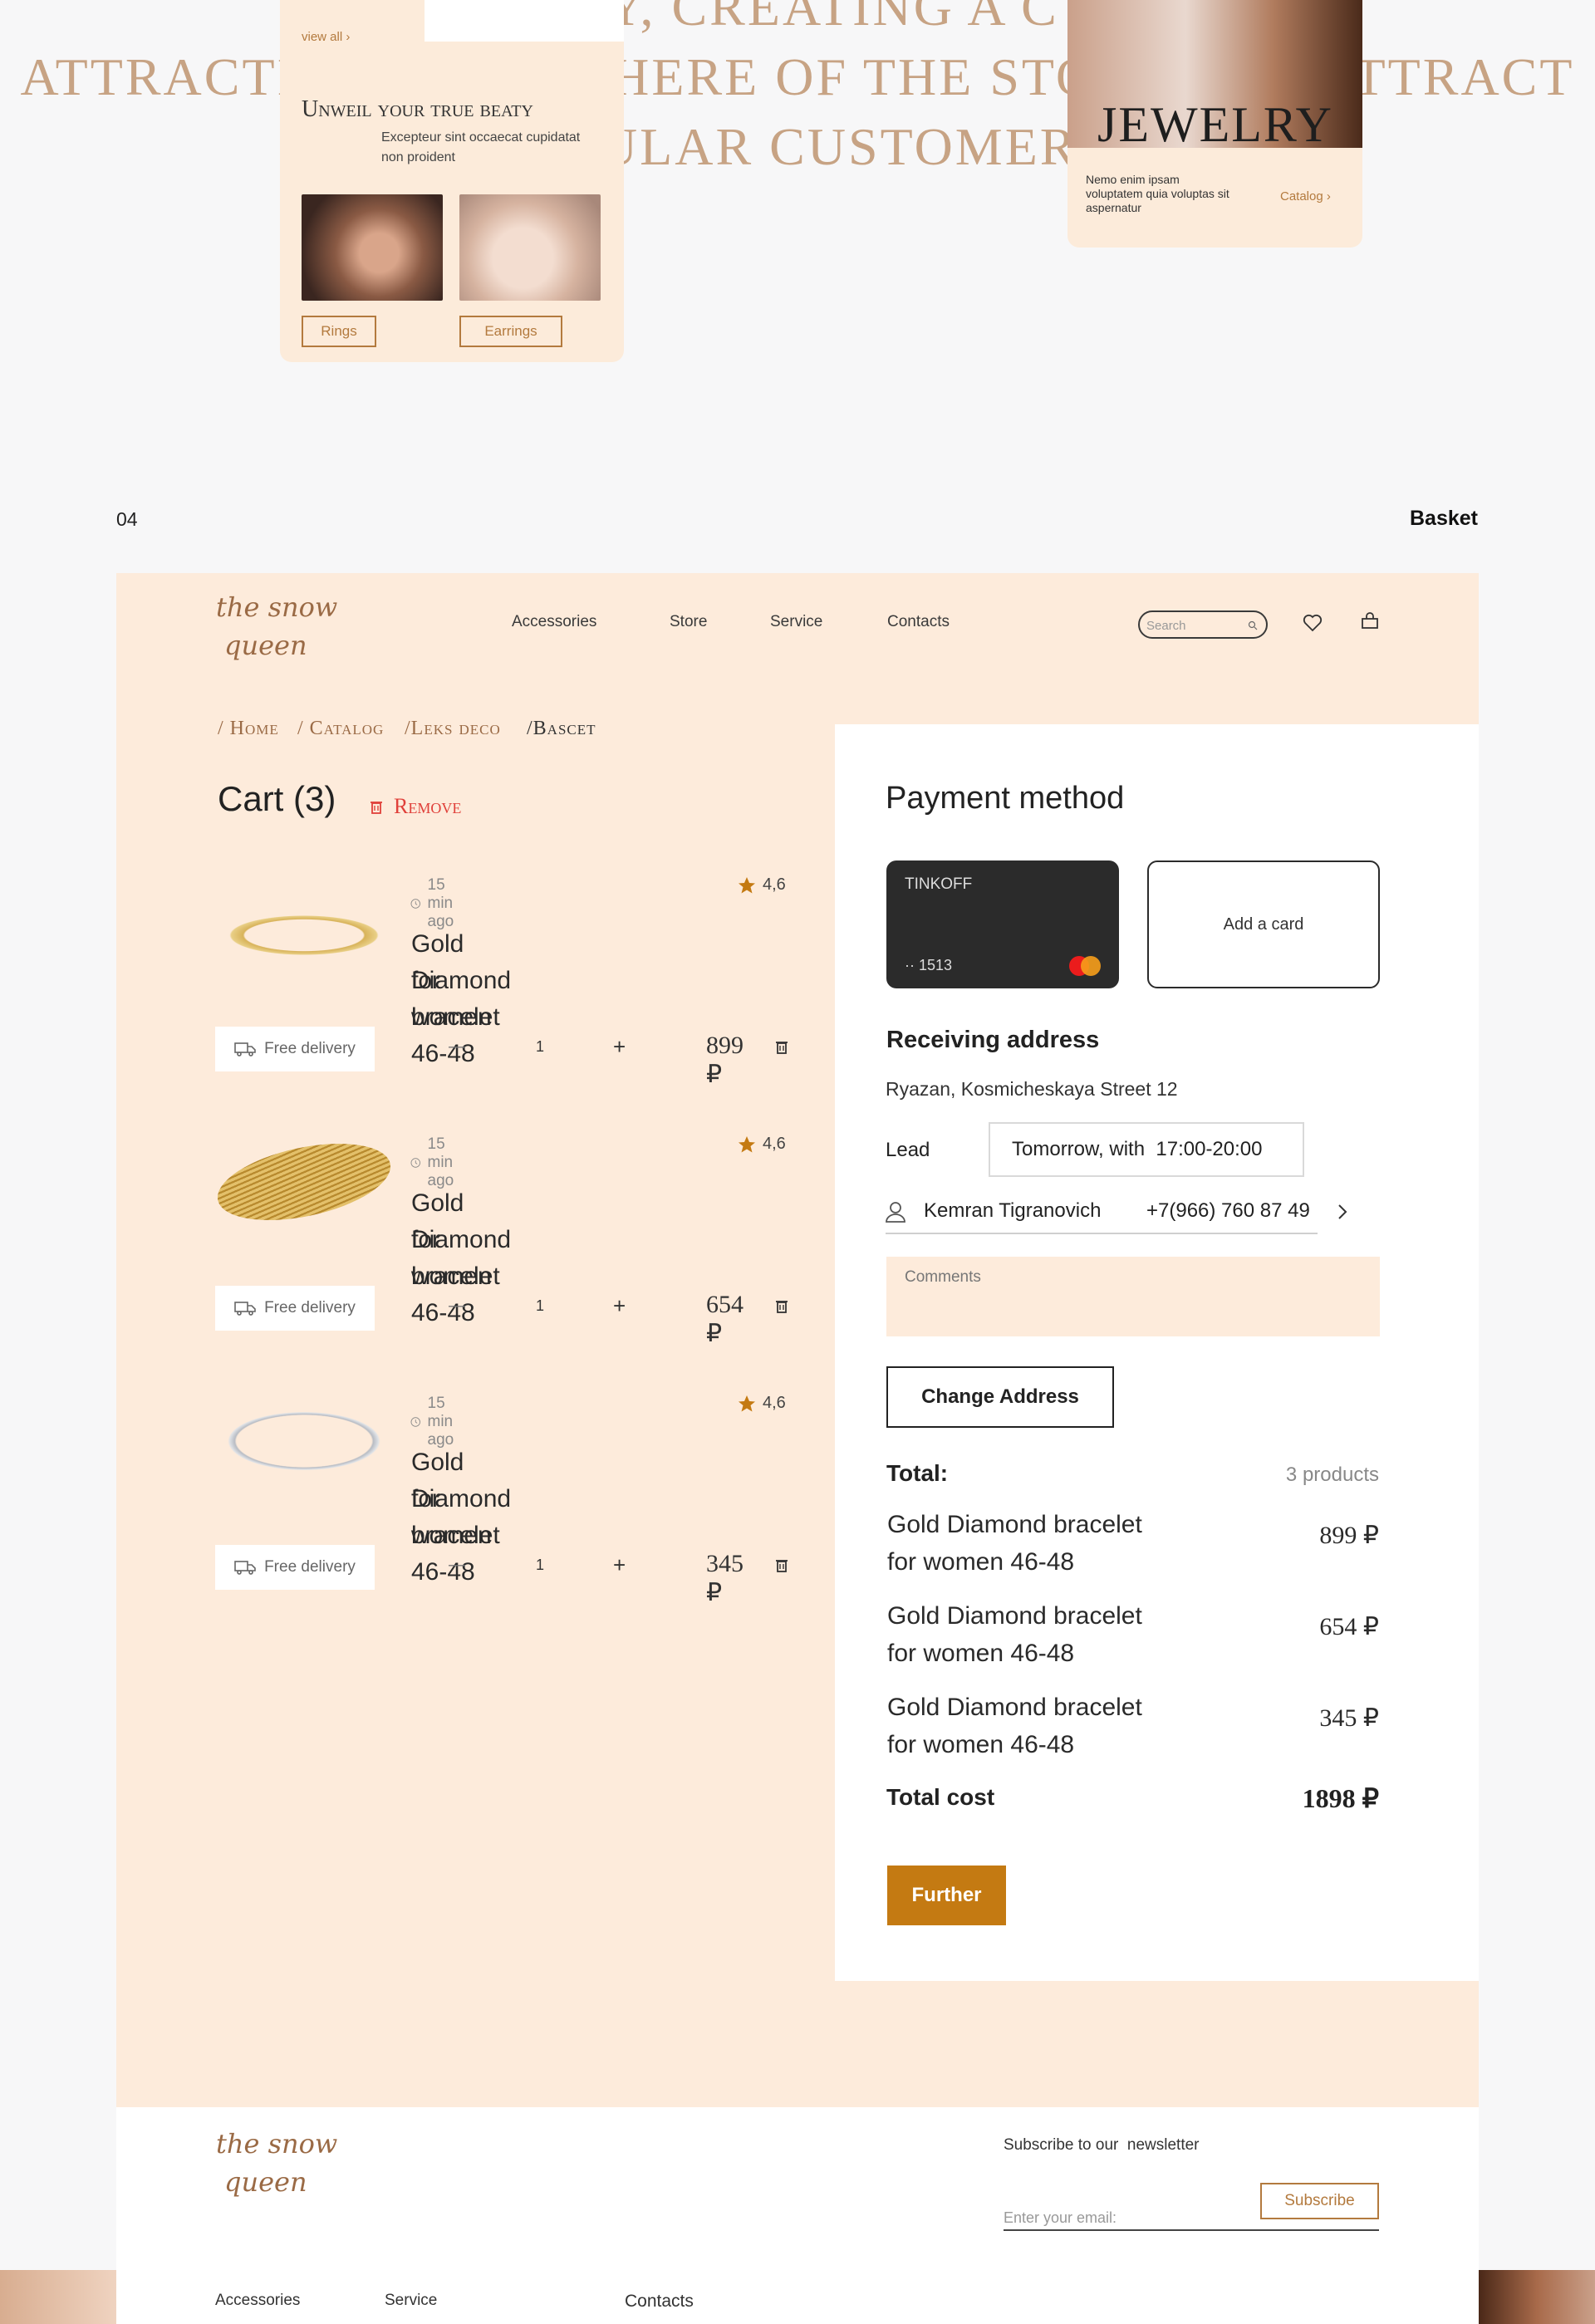  Describe the element at coordinates (304, 1441) in the screenshot. I see `blue-stone-bracelet-photo` at that location.